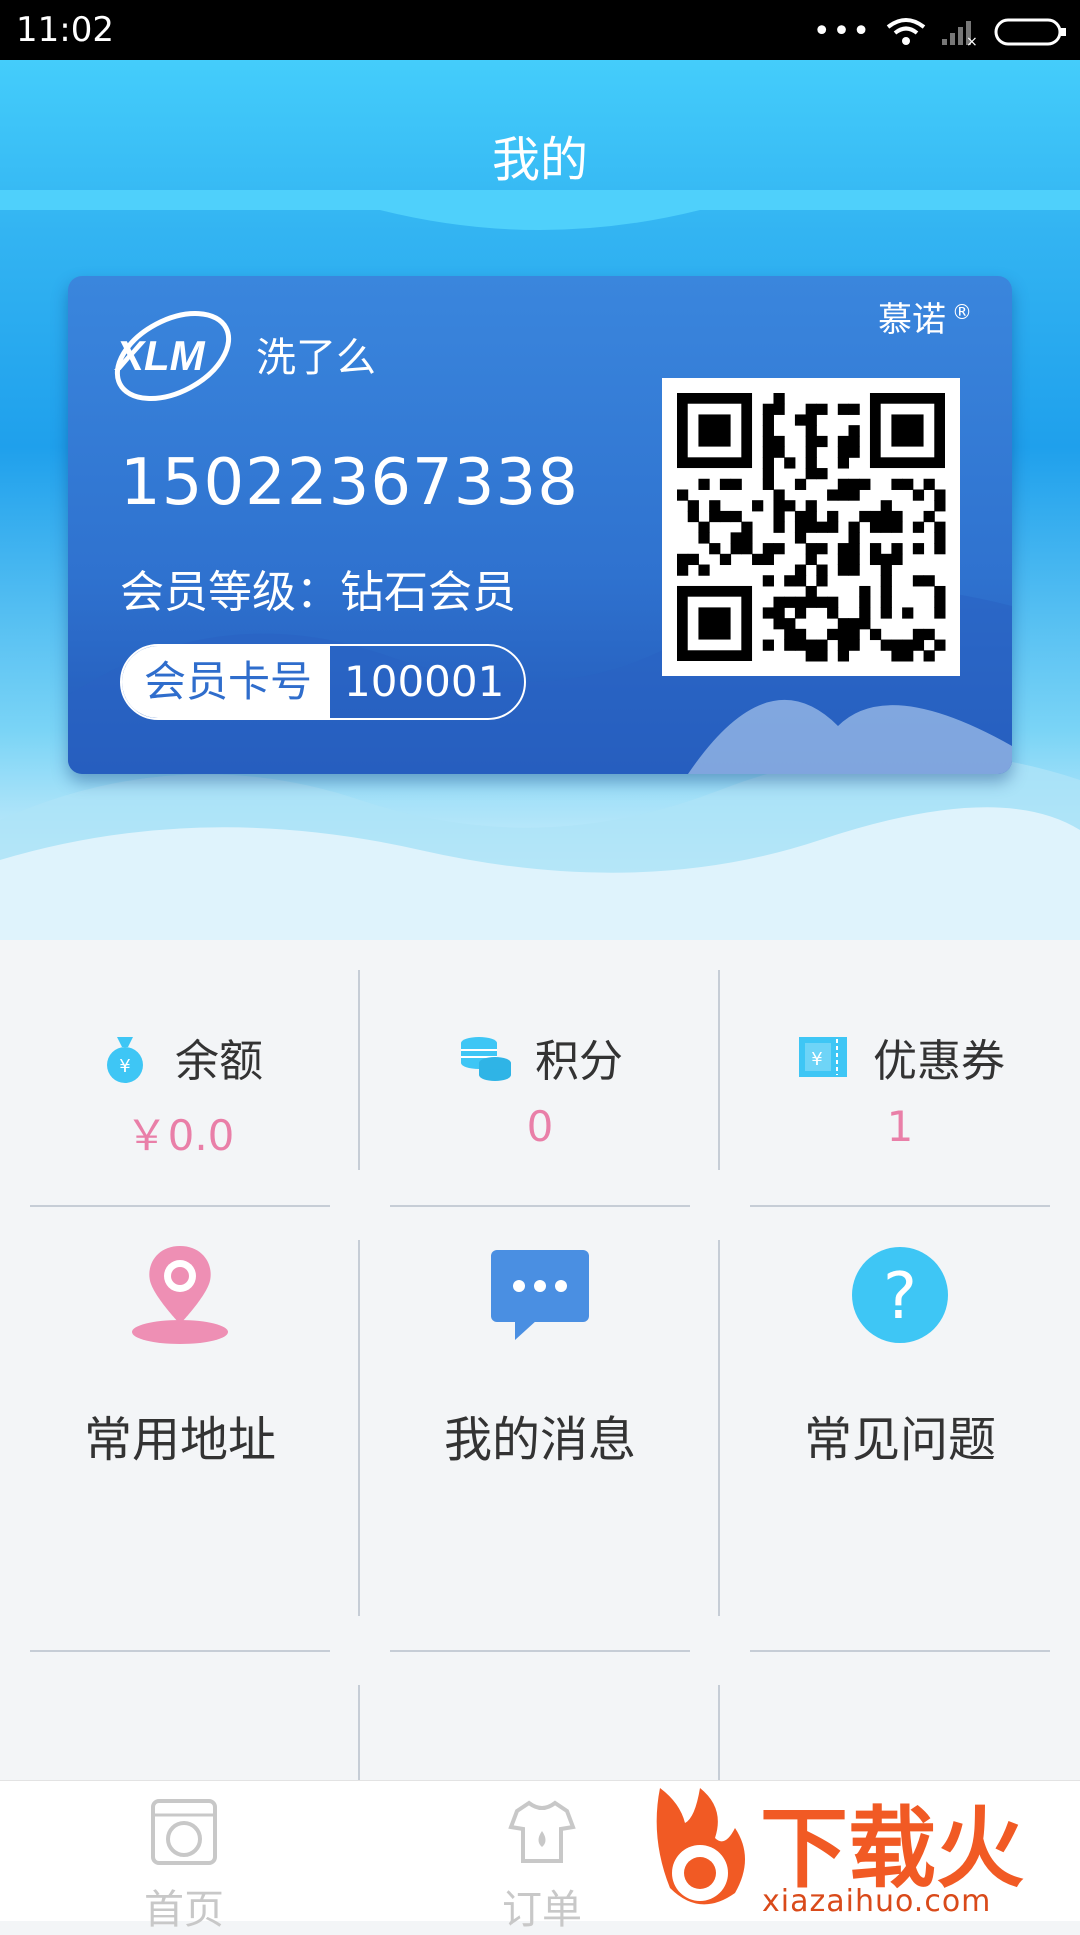 The height and width of the screenshot is (1935, 1080). I want to click on balance-cell: ¥ 余额 ￥0.0, so click(180, 1060).